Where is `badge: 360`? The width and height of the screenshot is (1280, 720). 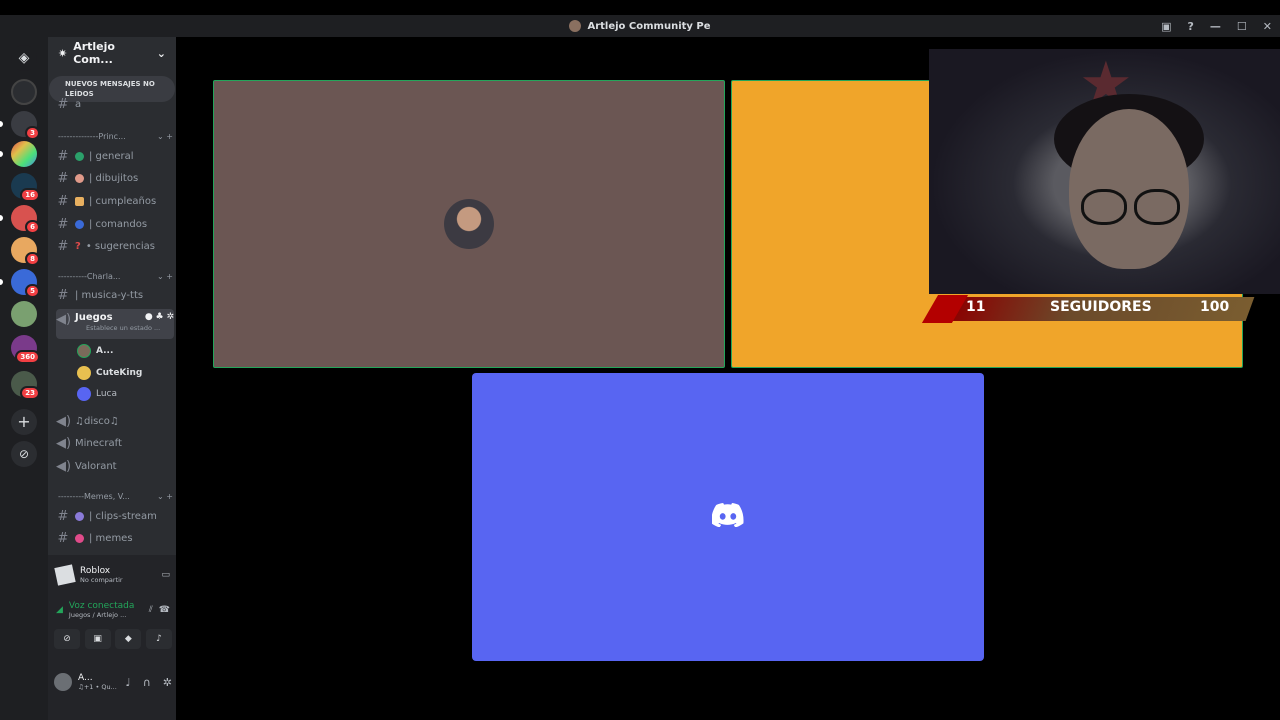
badge: 360 is located at coordinates (27, 357).